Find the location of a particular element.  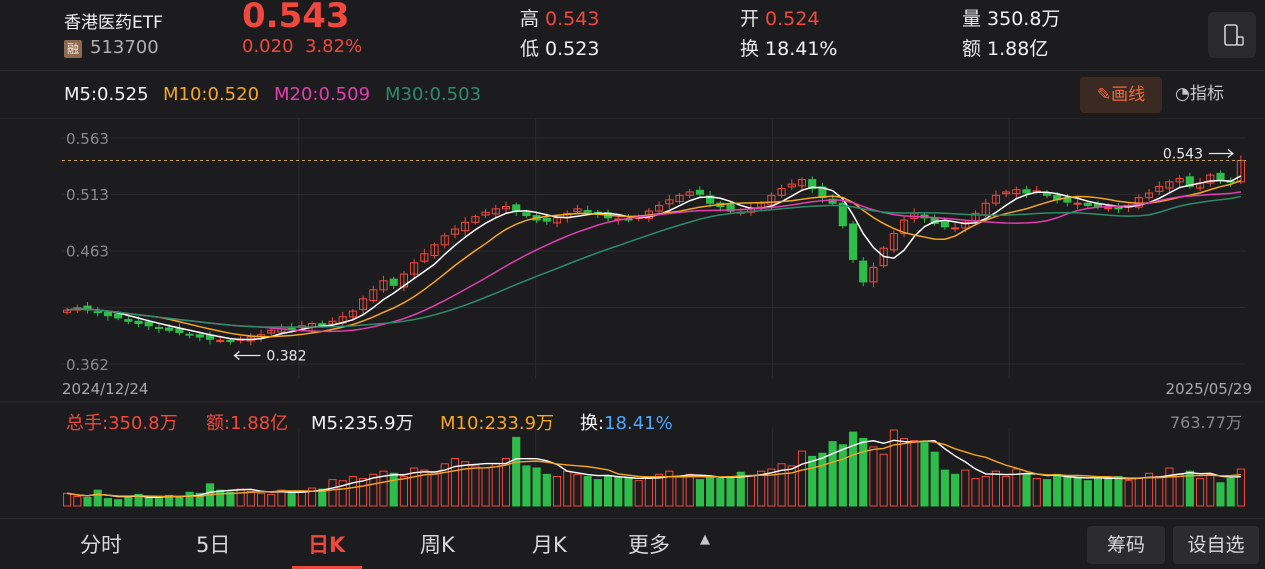

volume-chart is located at coordinates (632, 470).